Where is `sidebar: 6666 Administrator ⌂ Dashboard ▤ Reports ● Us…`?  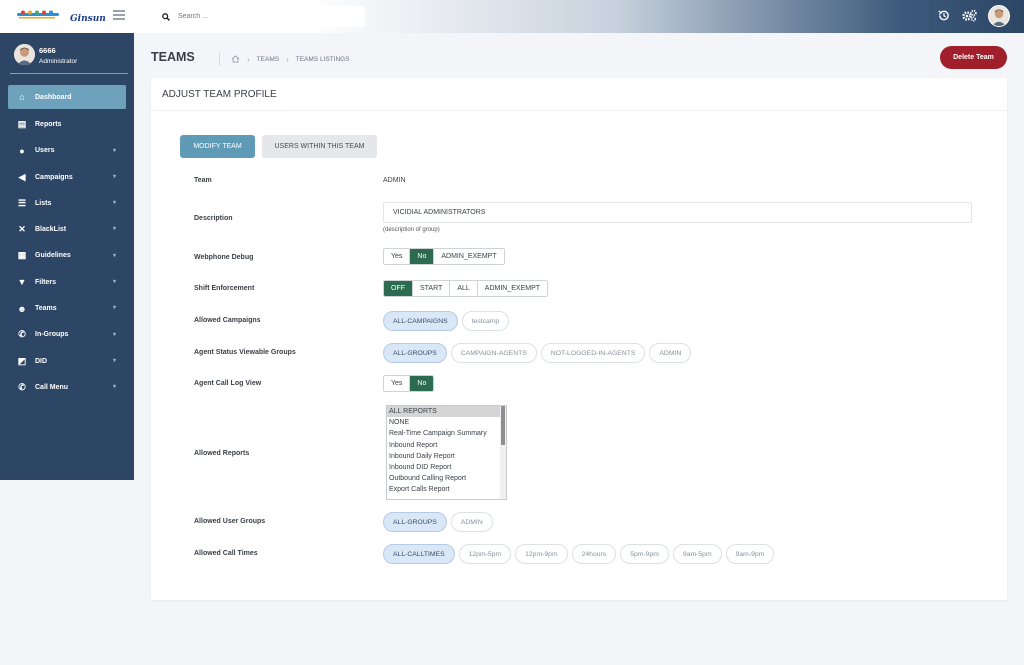
sidebar: 6666 Administrator ⌂ Dashboard ▤ Reports ● Us… is located at coordinates (67, 256).